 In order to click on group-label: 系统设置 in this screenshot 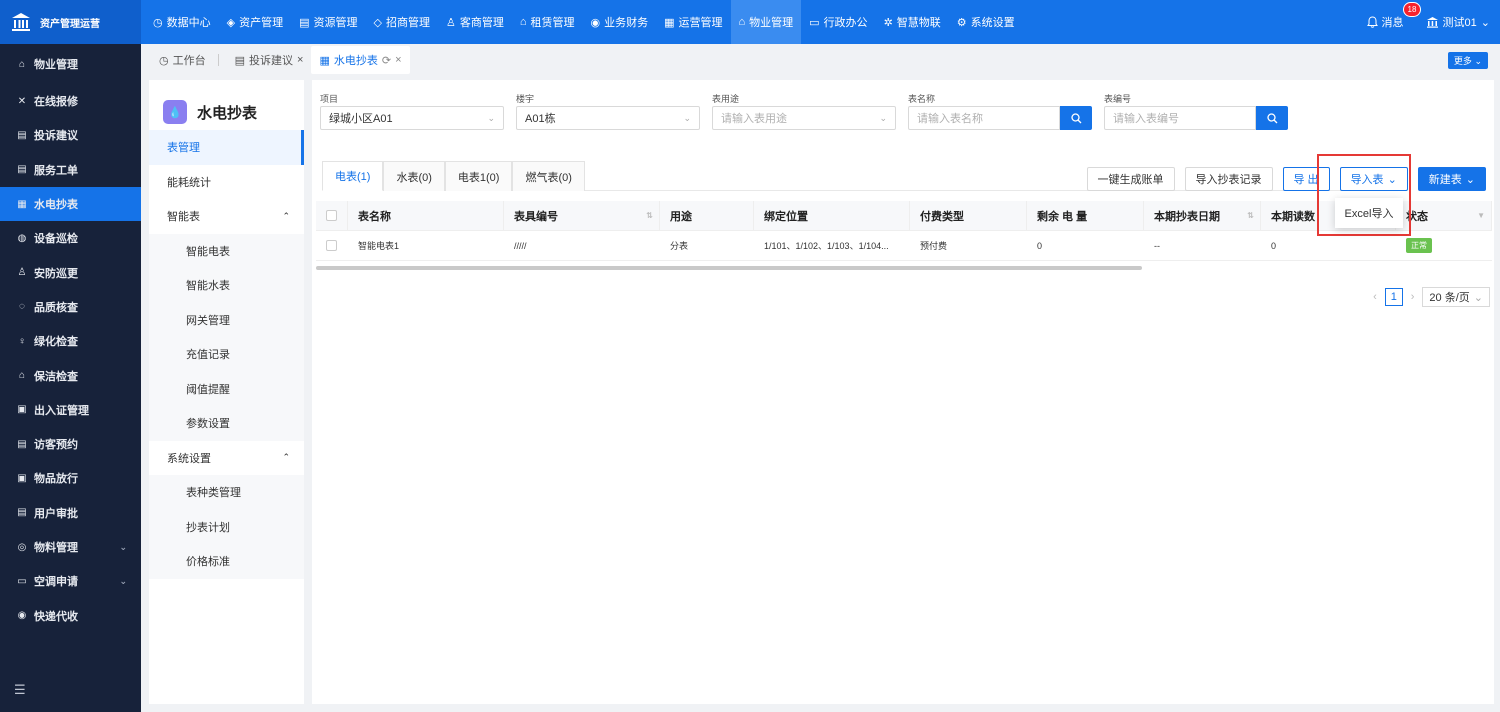, I will do `click(189, 458)`.